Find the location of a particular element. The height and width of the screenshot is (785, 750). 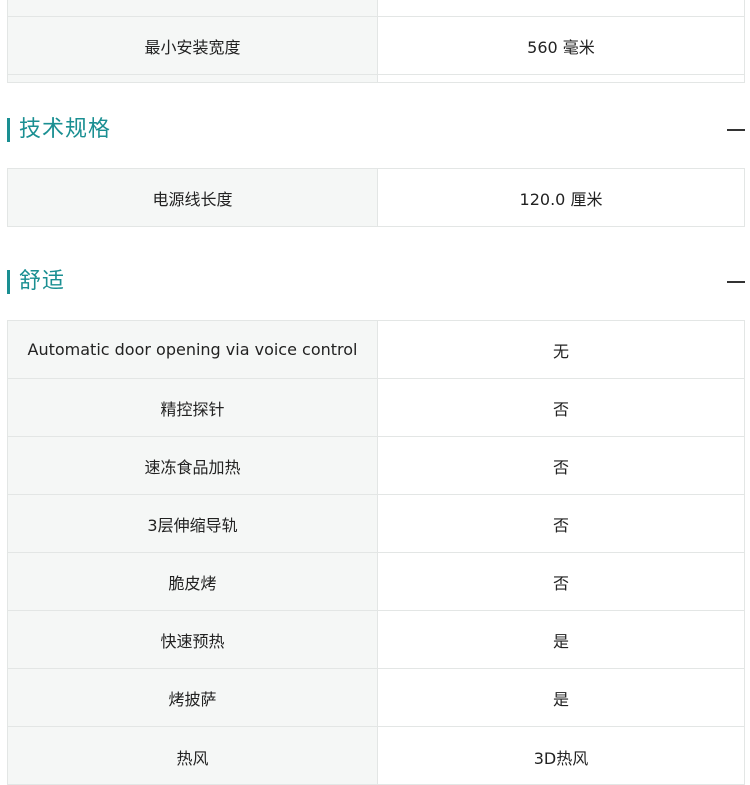

section-header-tech-specs: 技术规格 is located at coordinates (376, 130).